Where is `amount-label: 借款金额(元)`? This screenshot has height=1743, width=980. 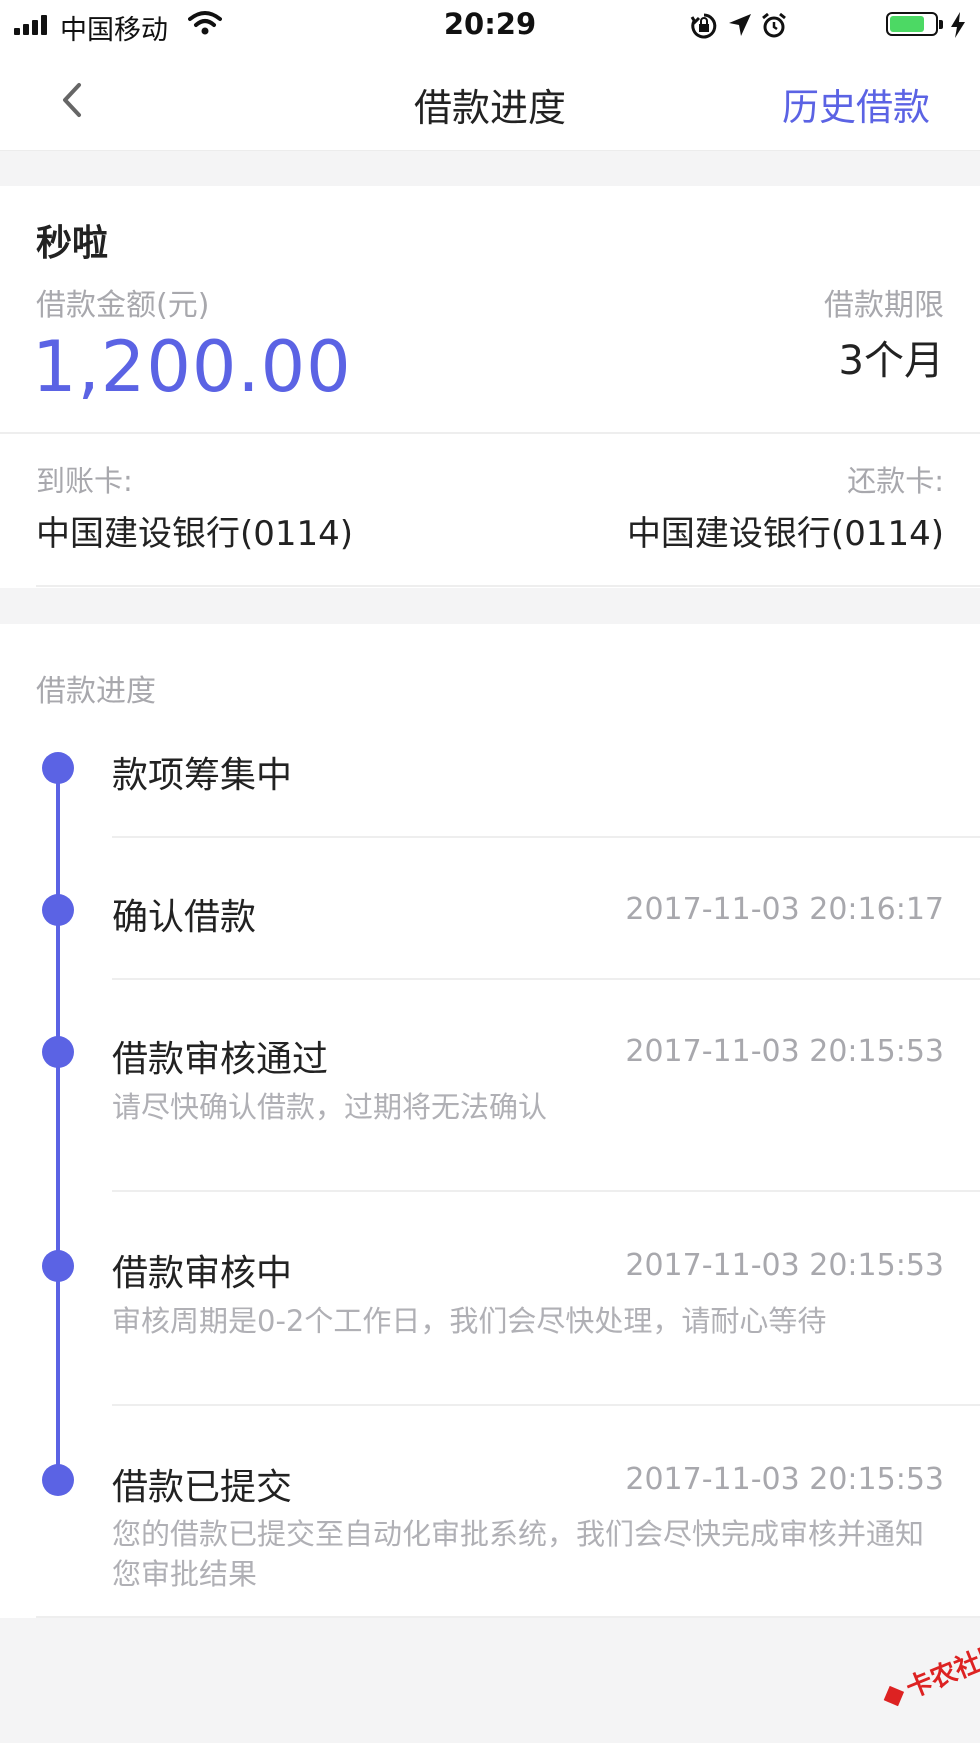
amount-label: 借款金额(元) is located at coordinates (123, 305).